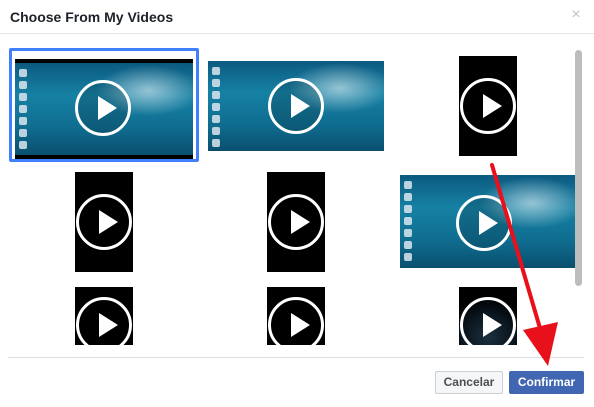  I want to click on video-thumbnail-selected, so click(104, 105).